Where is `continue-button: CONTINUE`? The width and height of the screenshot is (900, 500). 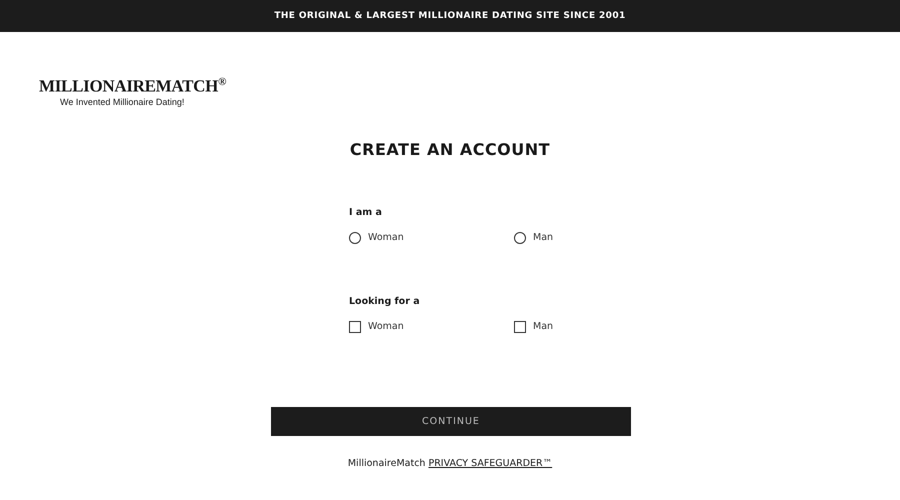 continue-button: CONTINUE is located at coordinates (451, 421).